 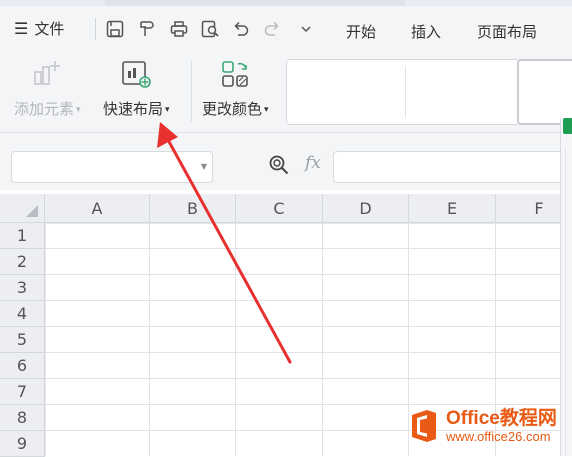 I want to click on side-panel, so click(x=566, y=287).